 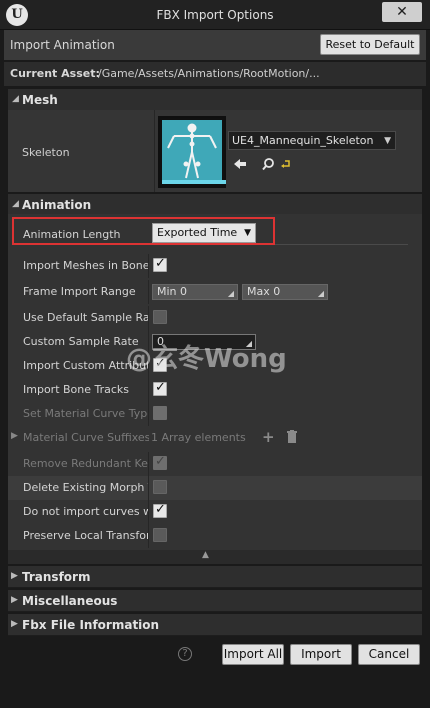 I want to click on close-button: ✕, so click(x=402, y=12).